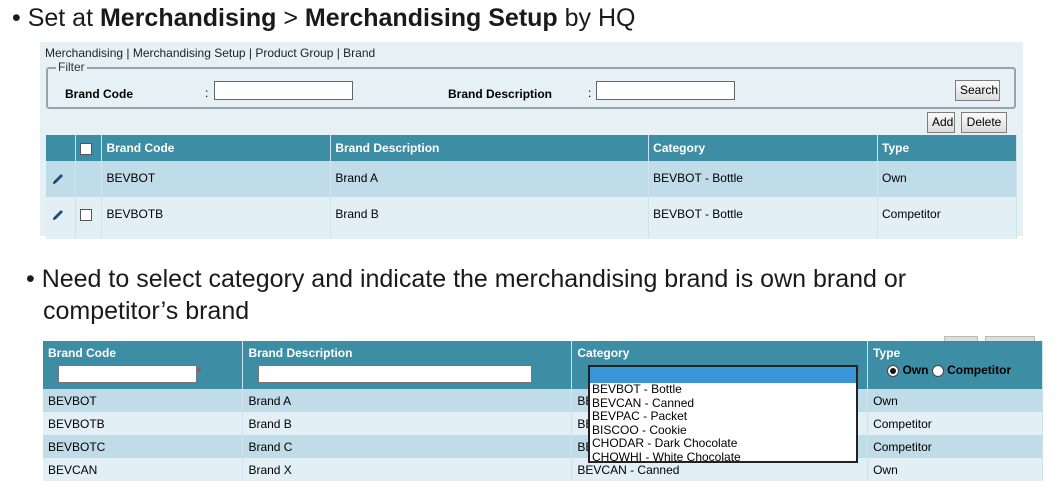 This screenshot has width=1062, height=493. I want to click on type-radio-group: Own Competitor, so click(955, 370).